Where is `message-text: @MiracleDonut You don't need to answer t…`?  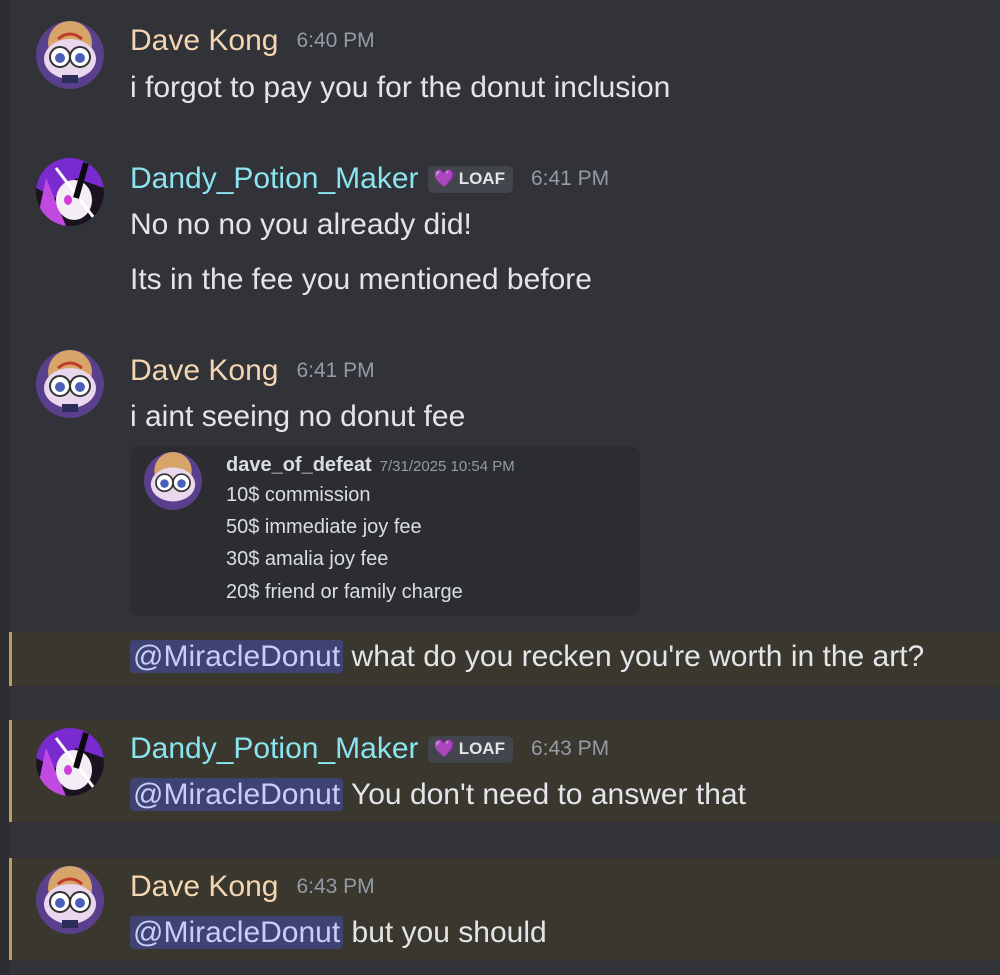 message-text: @MiracleDonut You don't need to answer t… is located at coordinates (438, 795).